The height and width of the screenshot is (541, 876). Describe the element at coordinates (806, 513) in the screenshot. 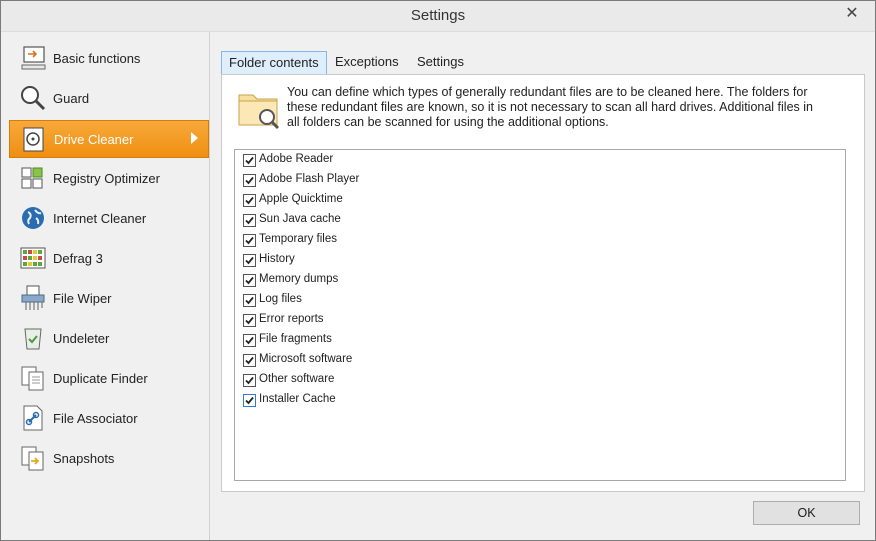

I see `ok-button: OK` at that location.